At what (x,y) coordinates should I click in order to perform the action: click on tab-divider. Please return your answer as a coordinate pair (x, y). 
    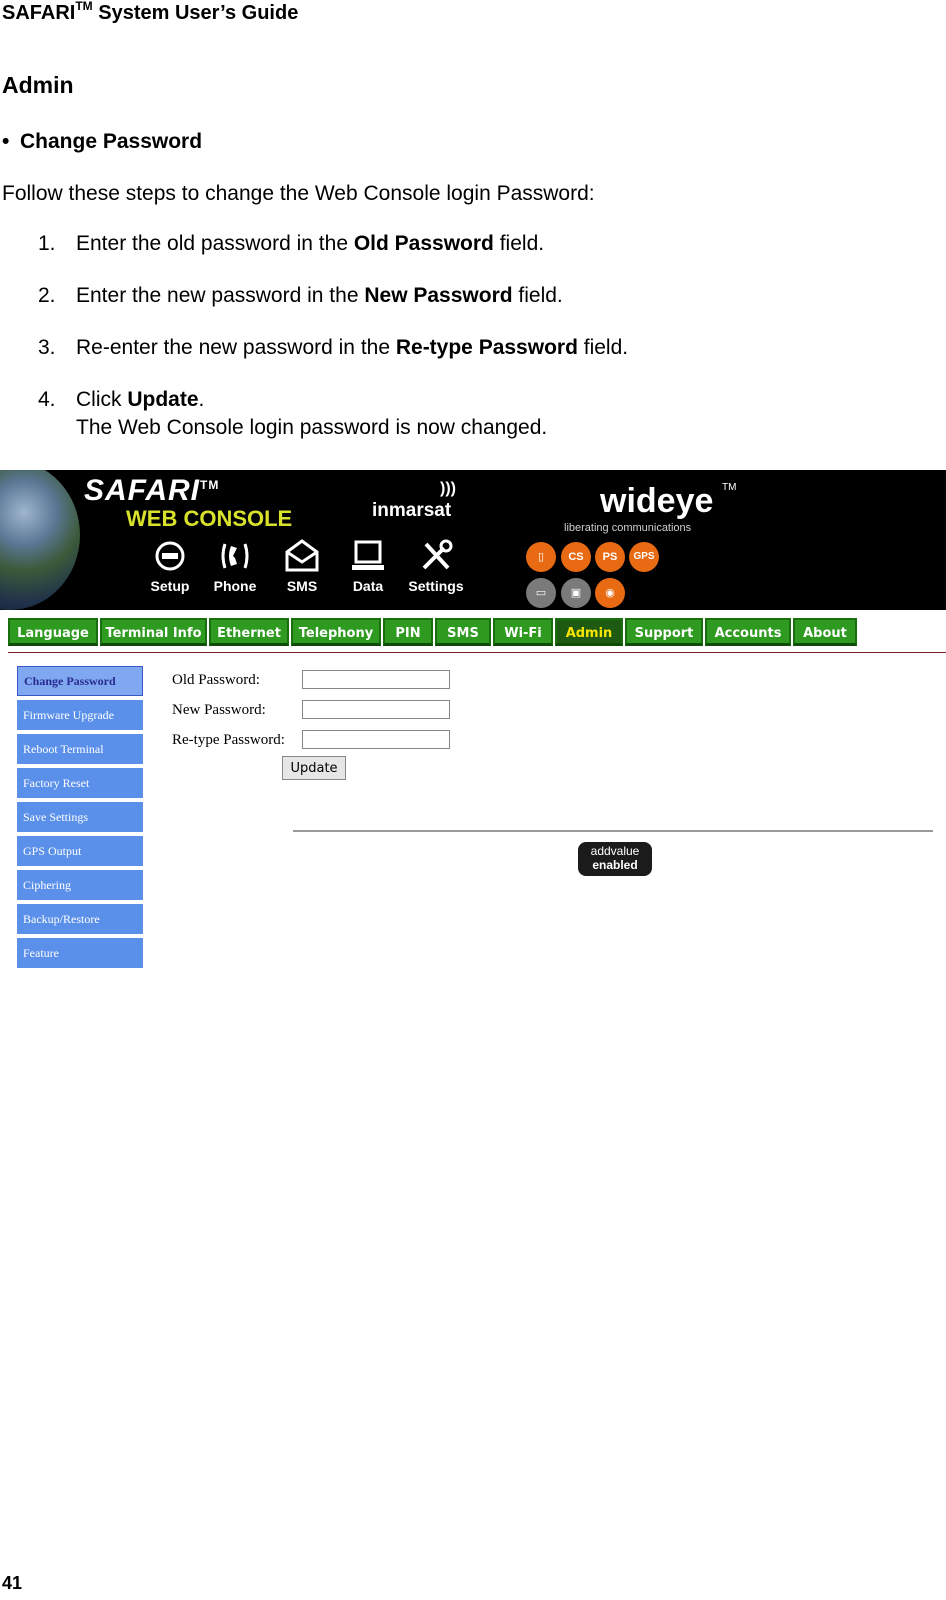
    Looking at the image, I should click on (477, 652).